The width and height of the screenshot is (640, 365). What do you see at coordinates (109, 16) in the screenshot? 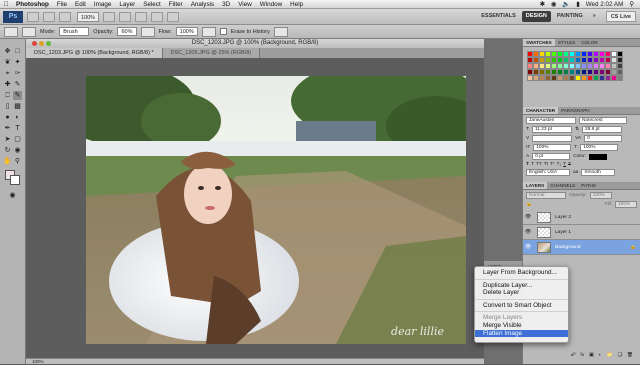
I see `hand-tool-icon` at bounding box center [109, 16].